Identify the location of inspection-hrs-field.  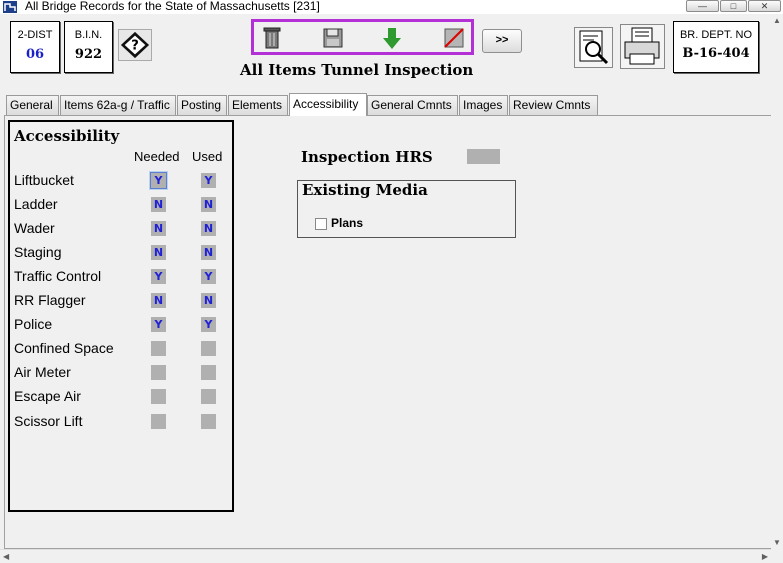
(483, 156).